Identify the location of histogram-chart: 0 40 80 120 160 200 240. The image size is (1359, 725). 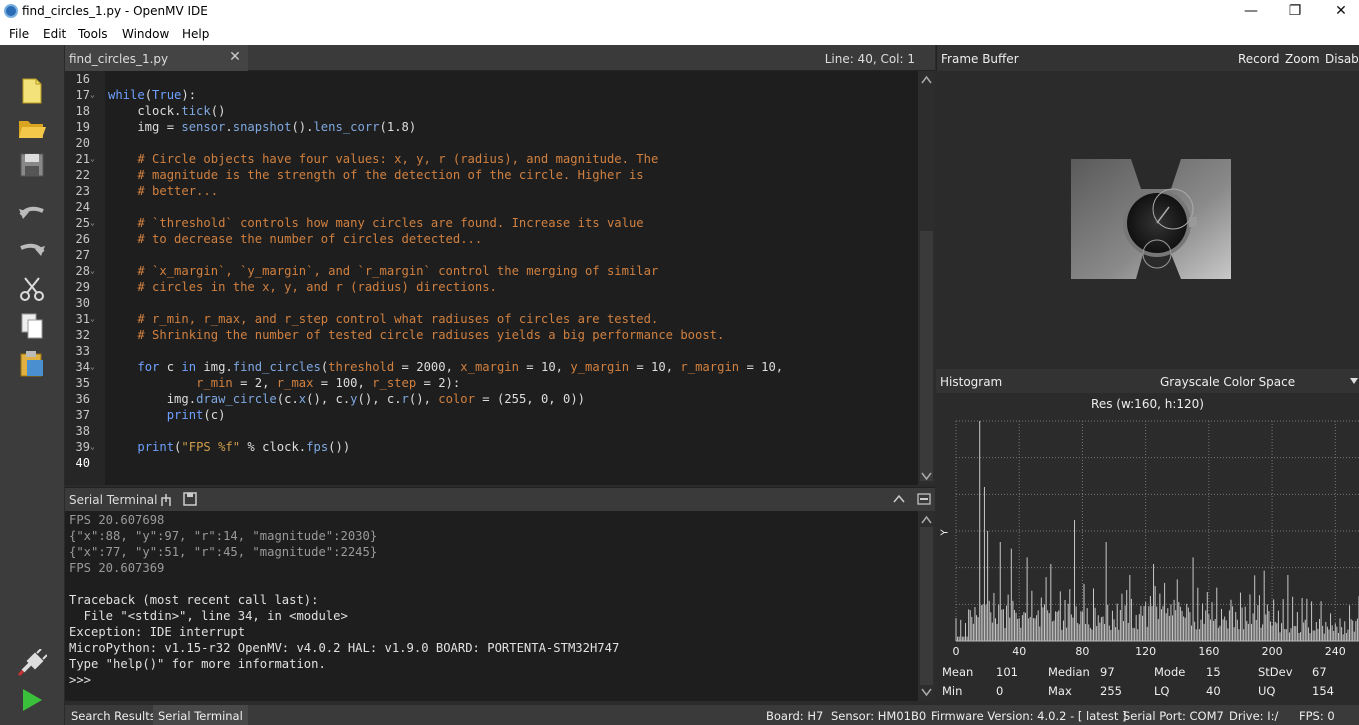
(1156, 539).